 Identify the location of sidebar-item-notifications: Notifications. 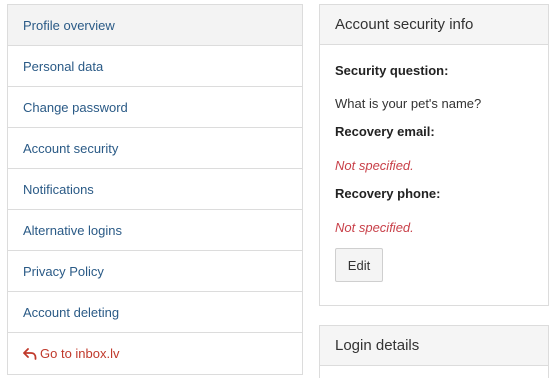
(155, 189).